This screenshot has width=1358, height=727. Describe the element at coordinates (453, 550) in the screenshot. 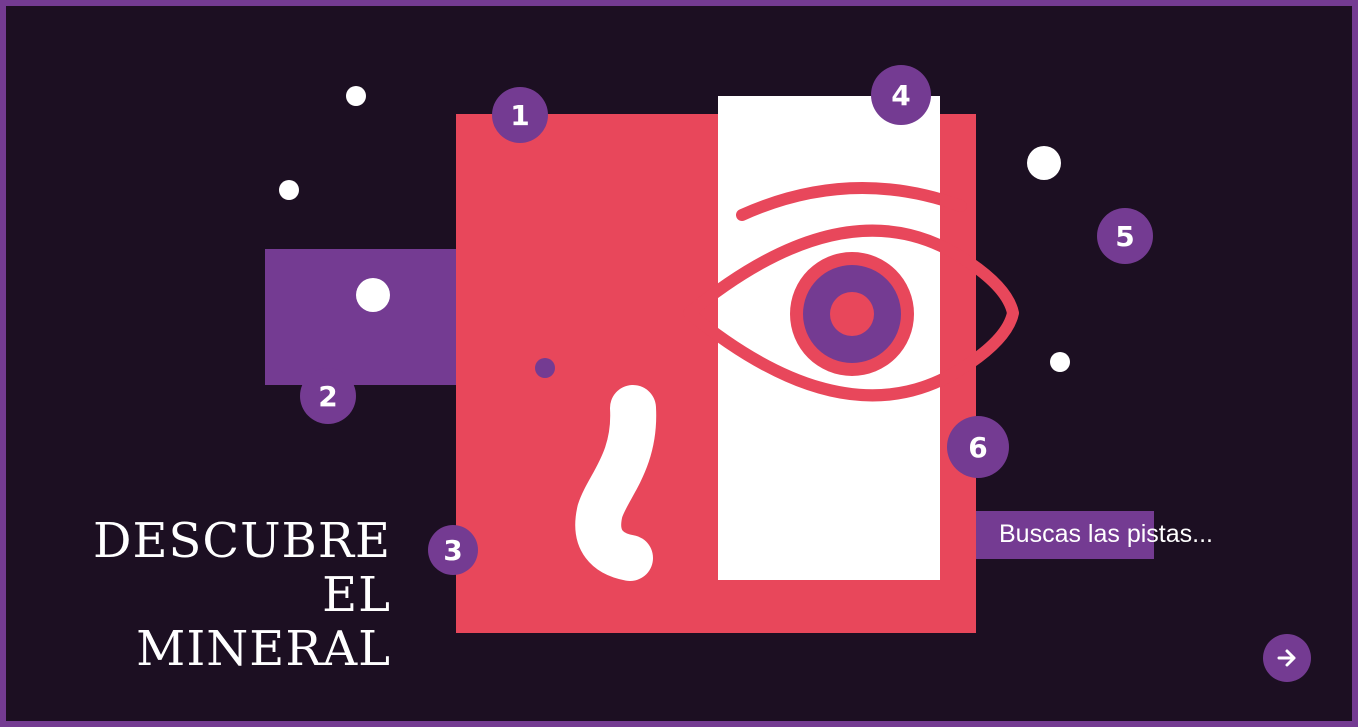

I see `hotspot-3: 3` at that location.